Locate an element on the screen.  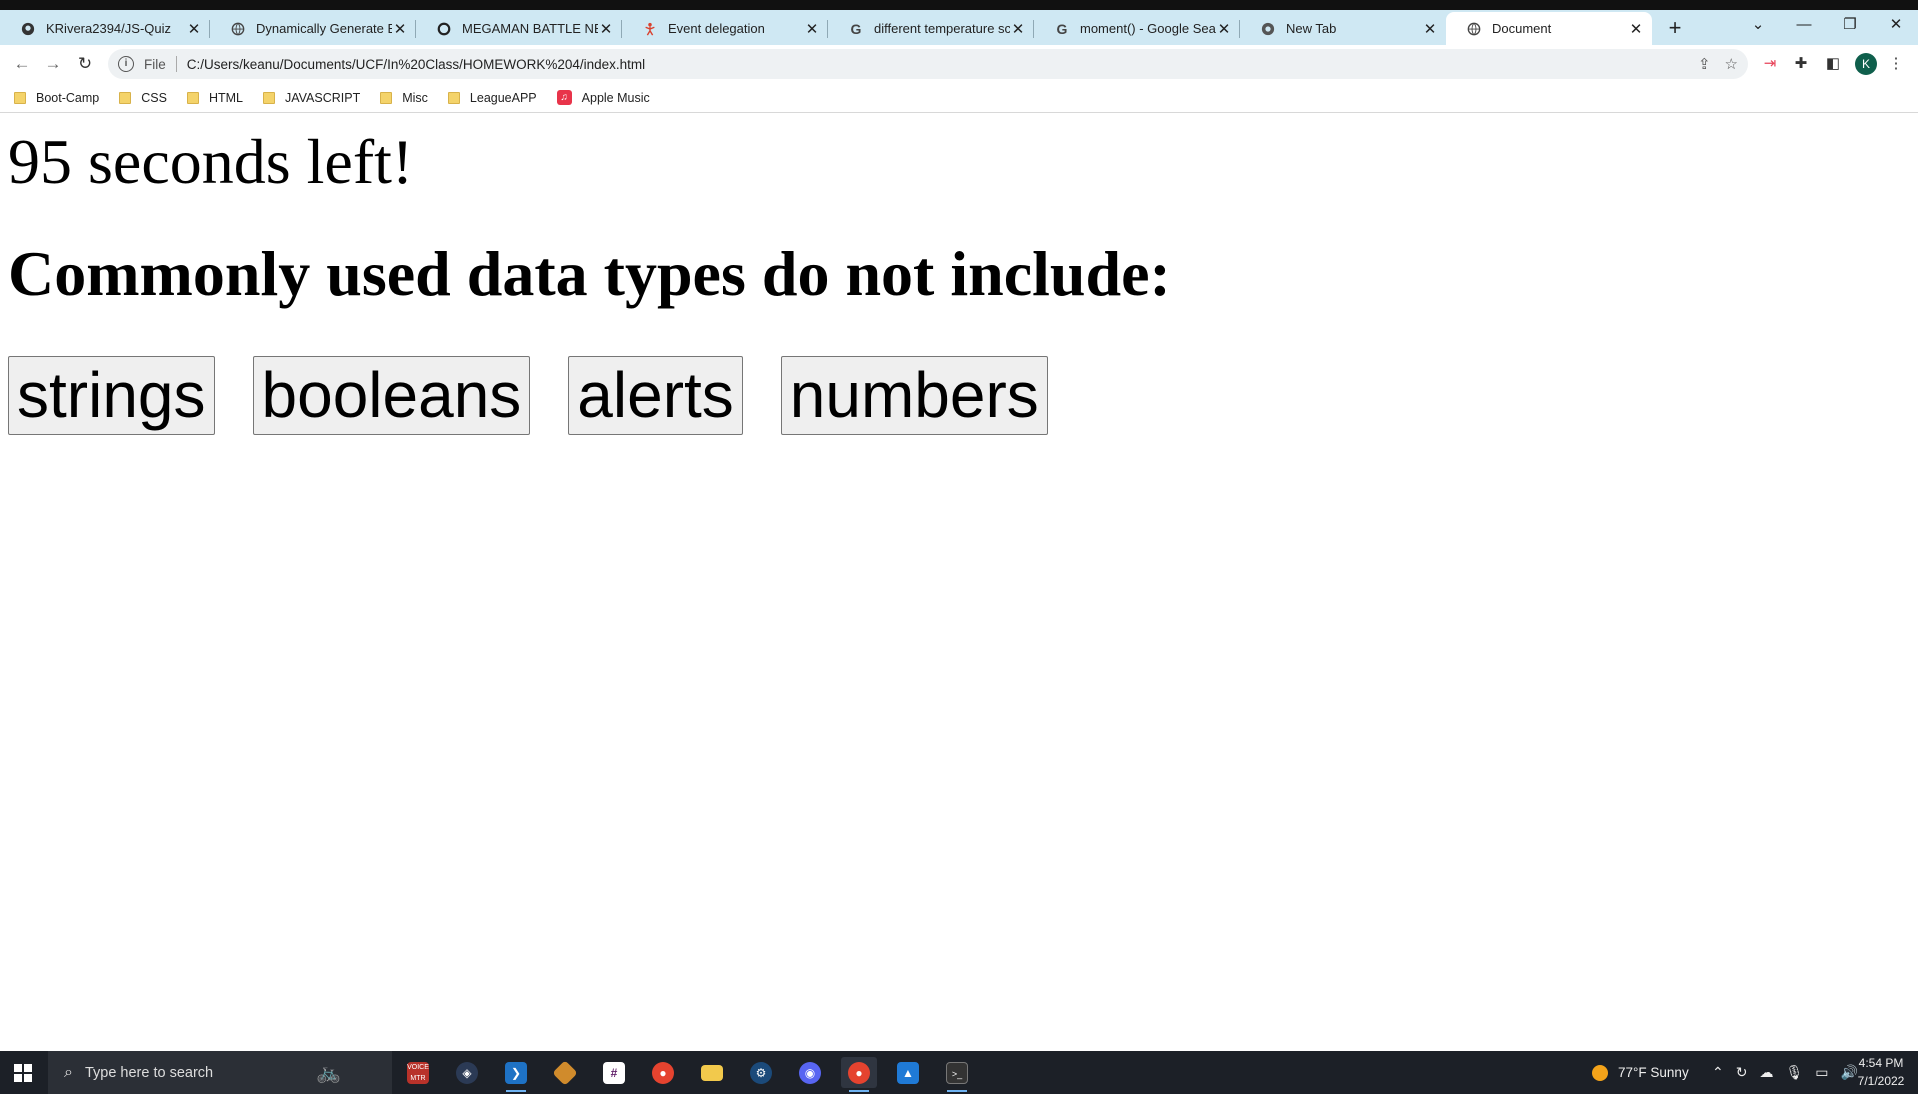
weather-widget: 77°F Sunny is located at coordinates (1640, 1072).